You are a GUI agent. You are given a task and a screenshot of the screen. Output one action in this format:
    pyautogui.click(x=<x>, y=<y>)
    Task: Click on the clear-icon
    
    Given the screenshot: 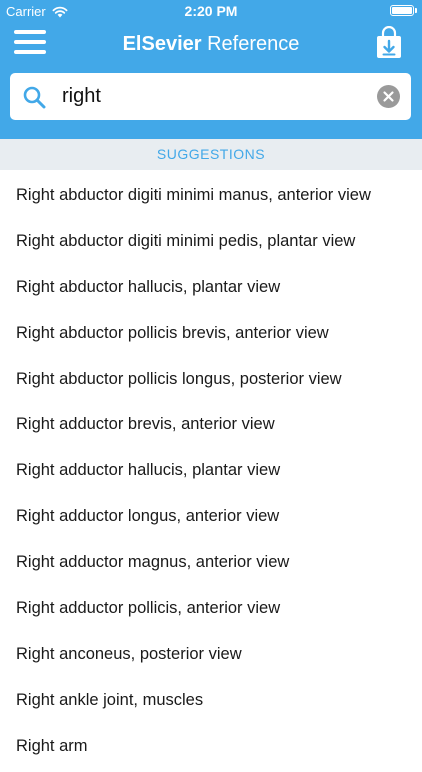 What is the action you would take?
    pyautogui.click(x=388, y=96)
    